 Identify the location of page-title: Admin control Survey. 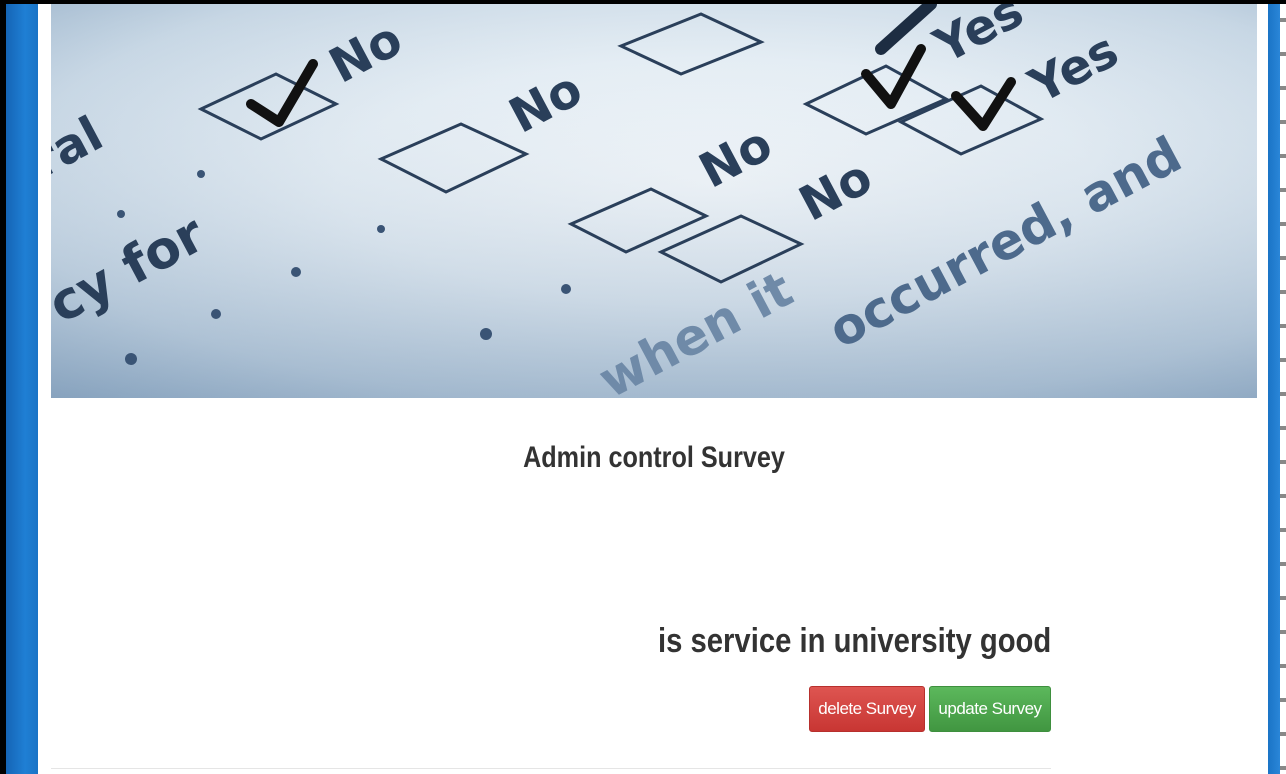
(654, 457).